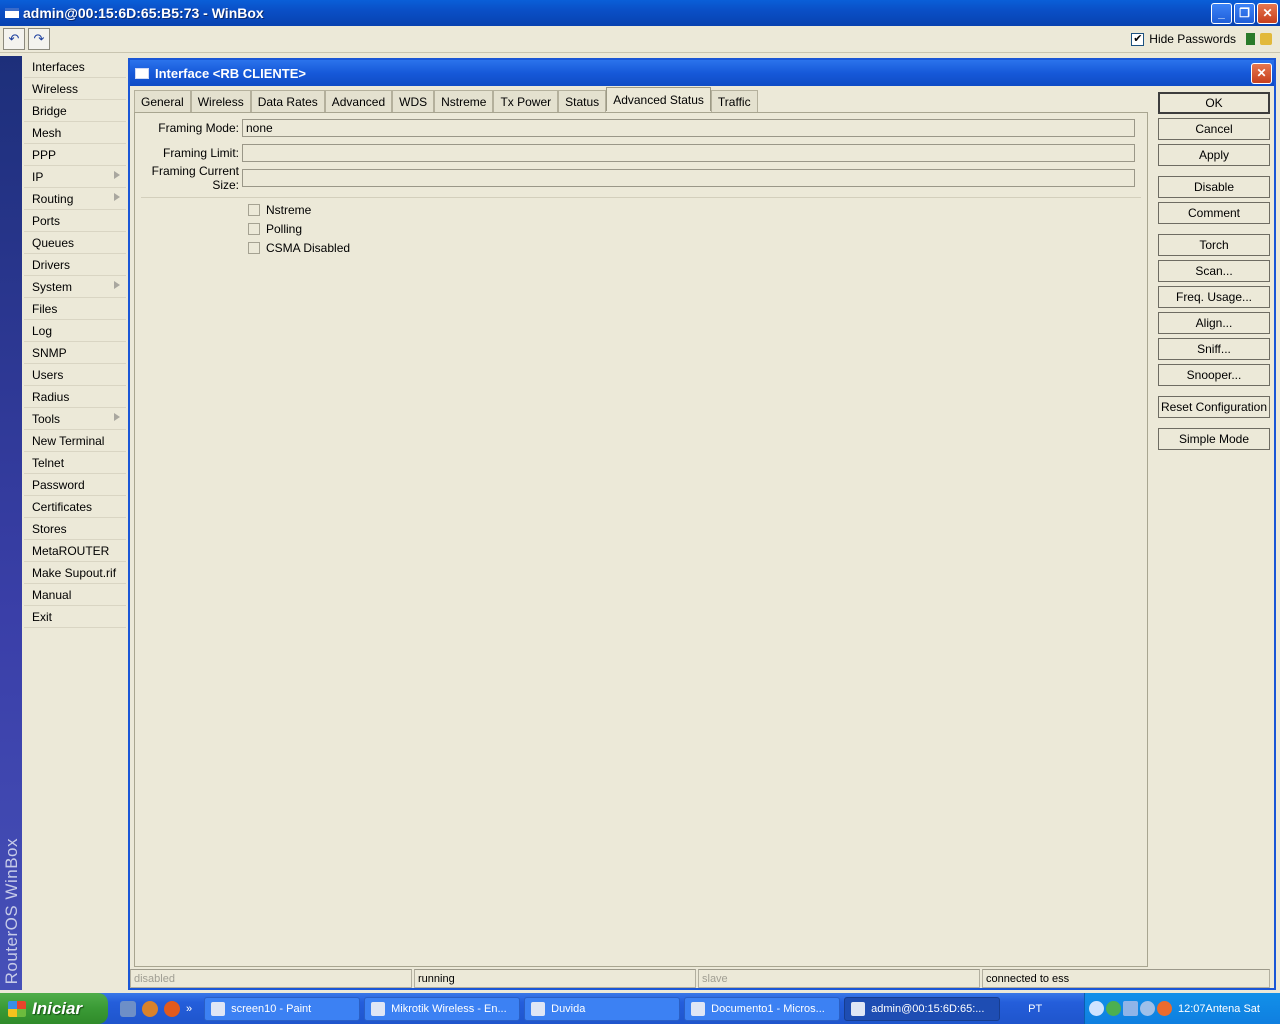 Image resolution: width=1280 pixels, height=1024 pixels. I want to click on tab-nstreme: Nstreme, so click(464, 101).